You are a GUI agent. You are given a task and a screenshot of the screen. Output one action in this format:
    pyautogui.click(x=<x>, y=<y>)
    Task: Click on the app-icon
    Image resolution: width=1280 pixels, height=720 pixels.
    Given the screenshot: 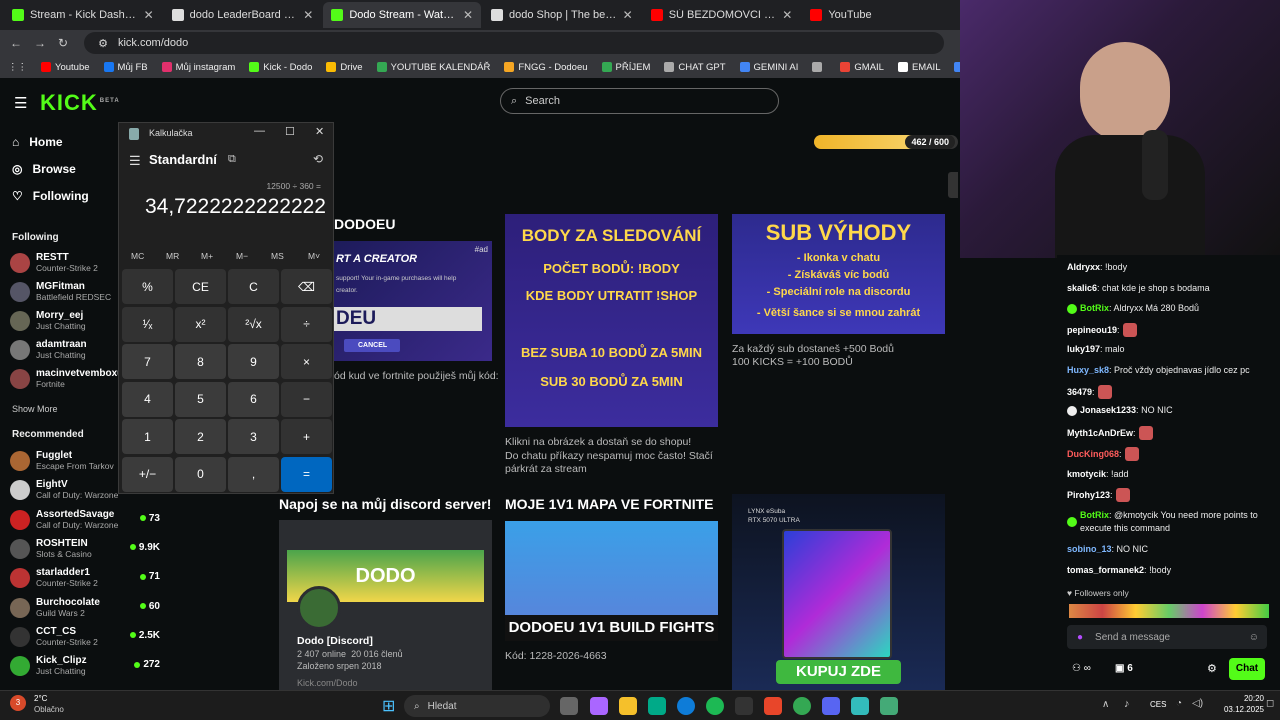 What is the action you would take?
    pyautogui.click(x=860, y=706)
    